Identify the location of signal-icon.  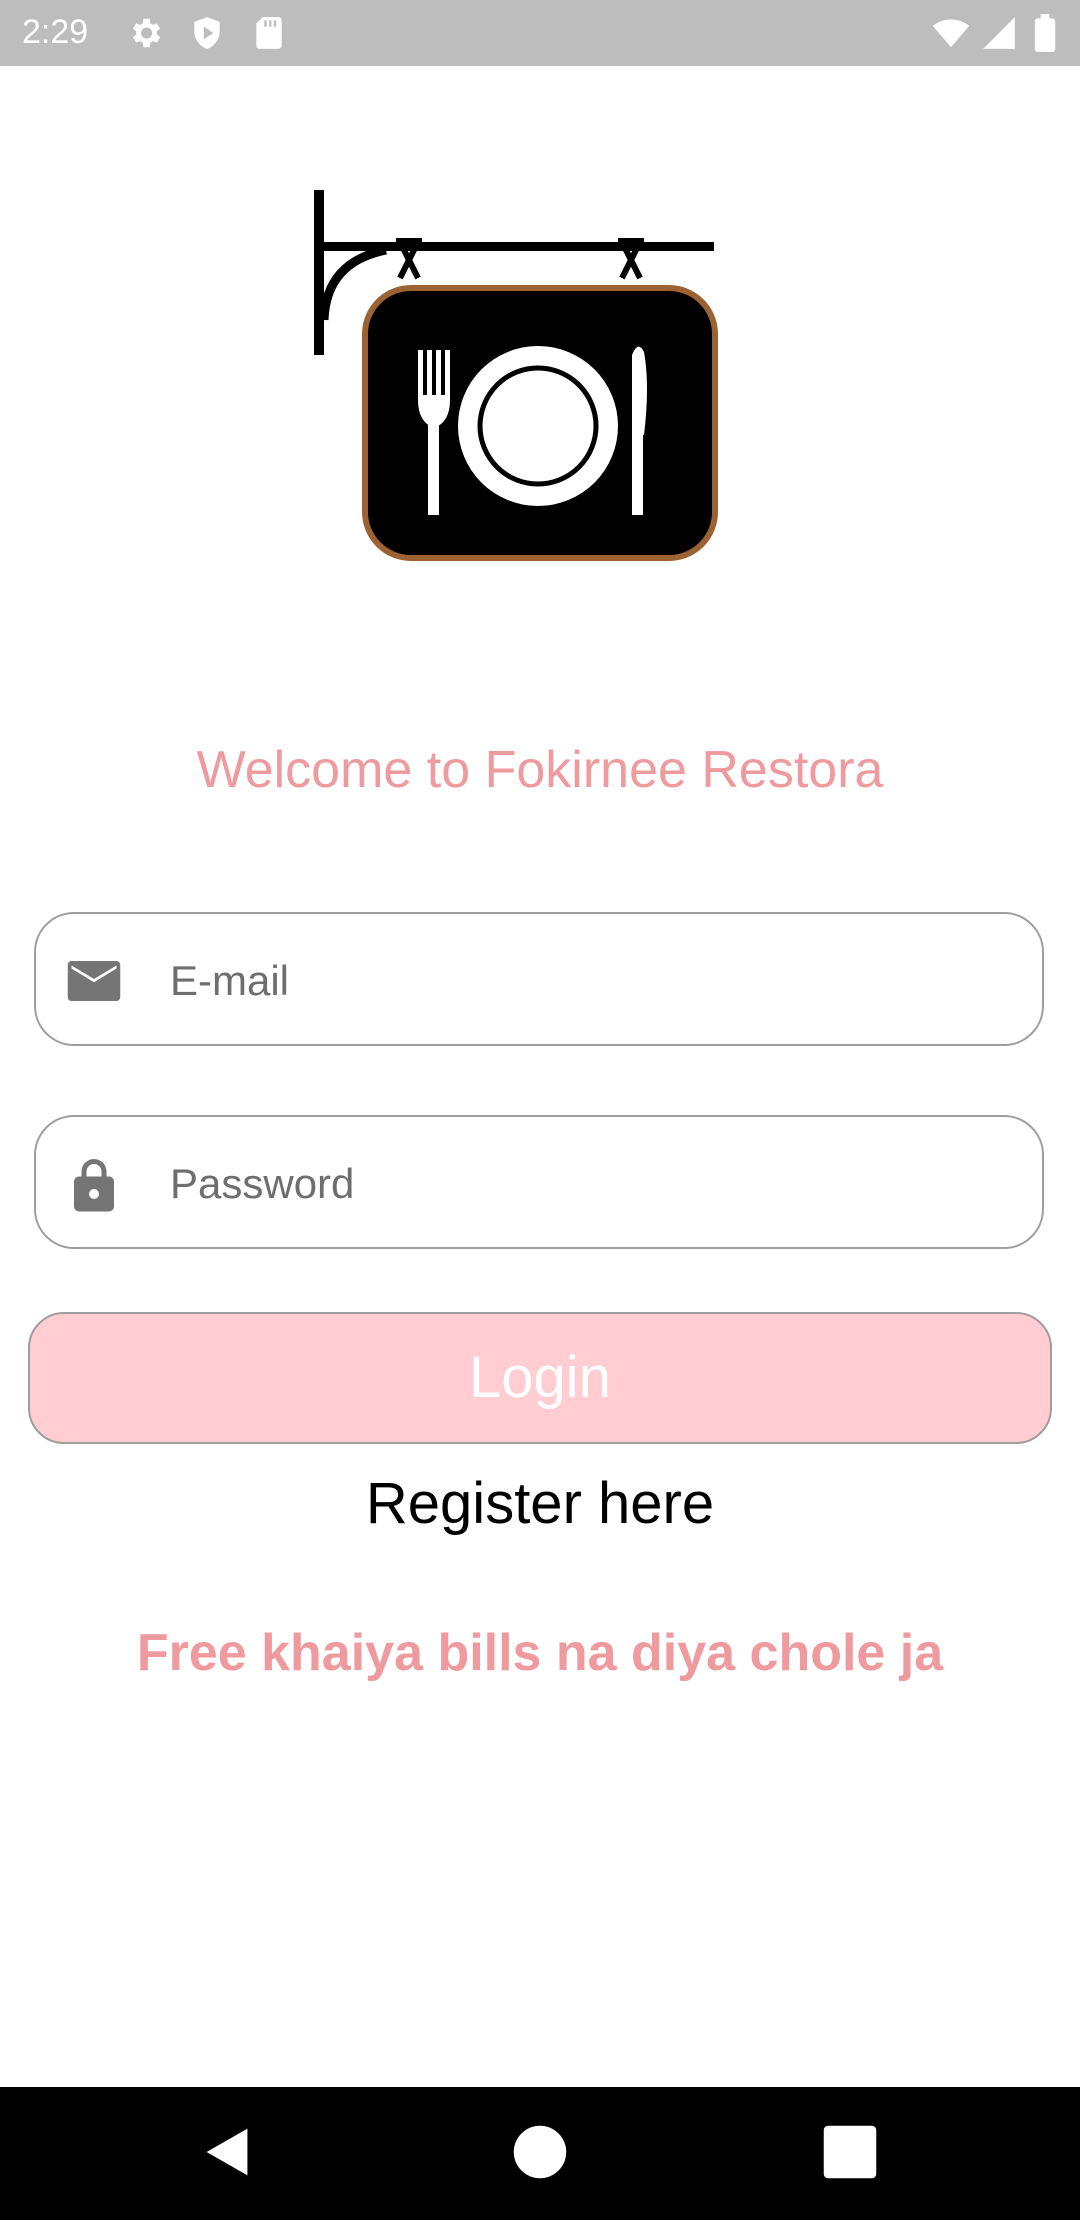
(999, 33).